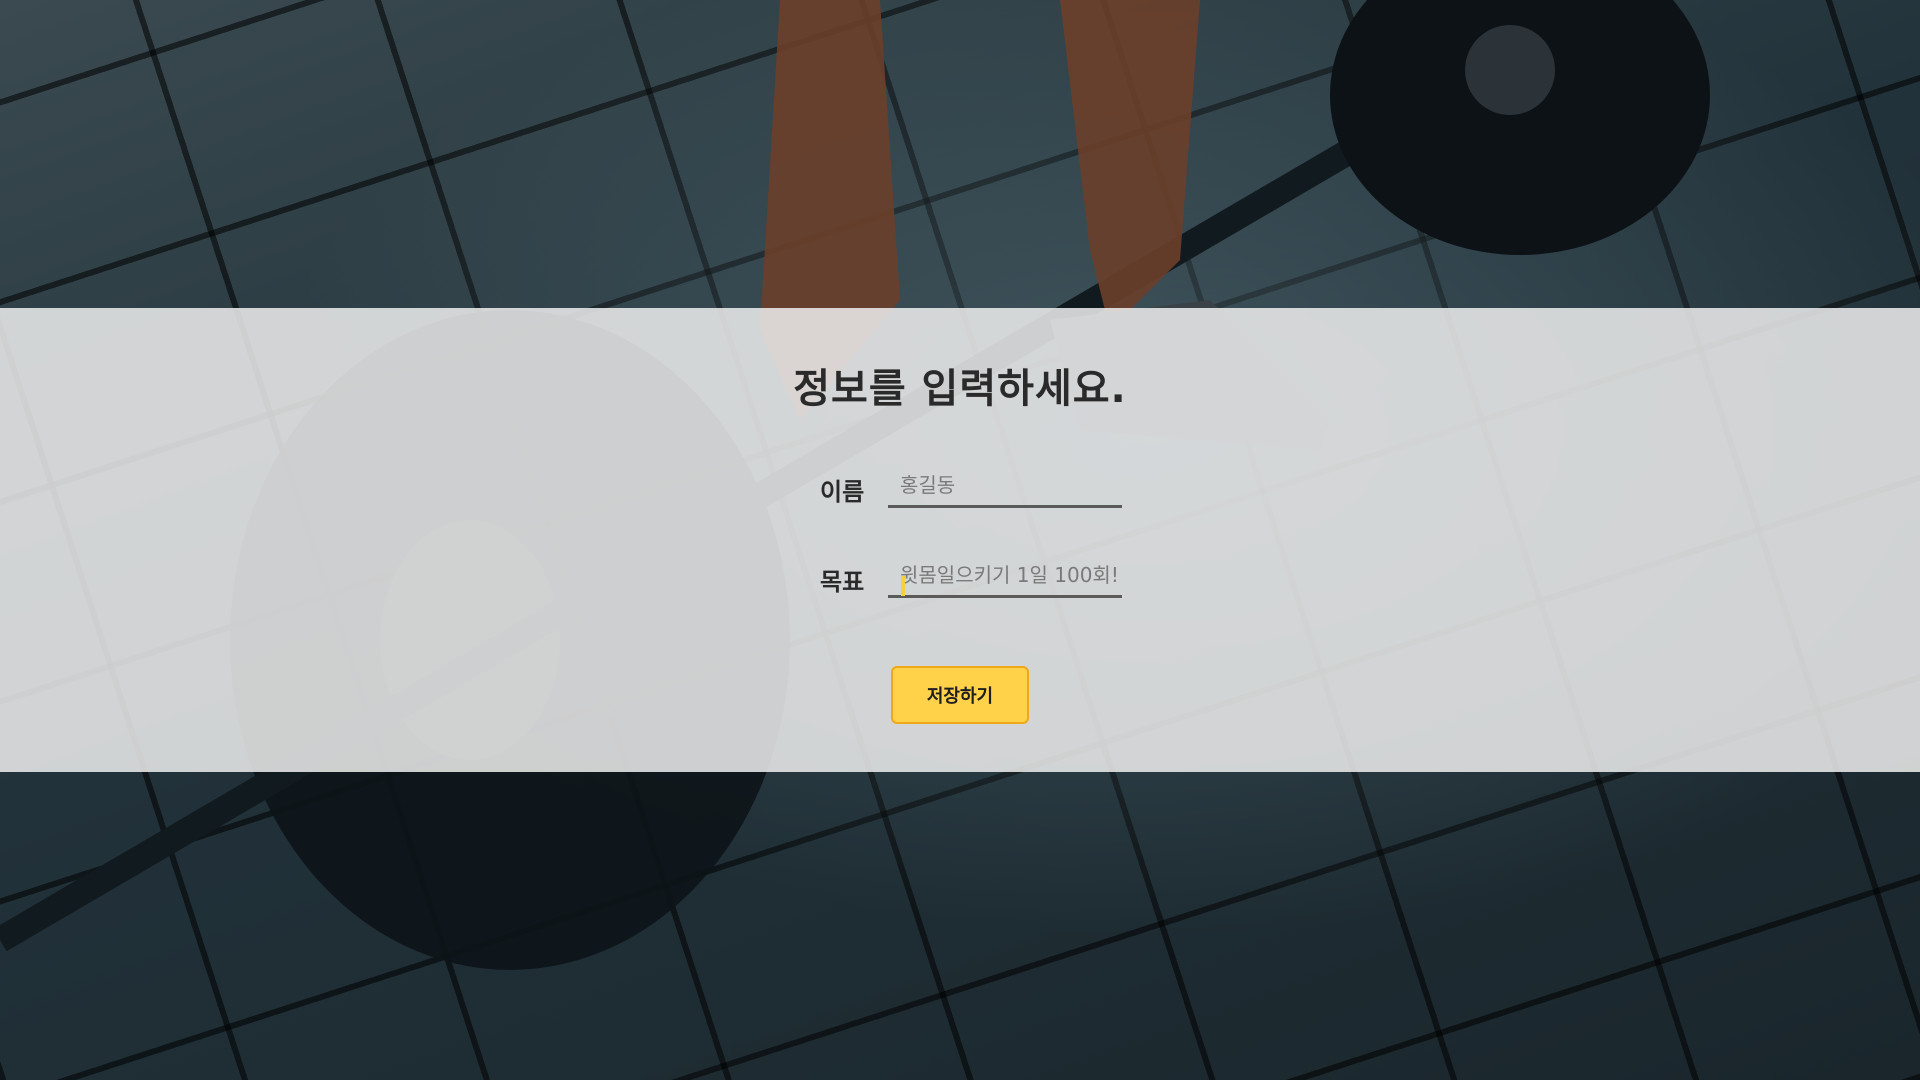 Image resolution: width=1920 pixels, height=1080 pixels. What do you see at coordinates (842, 582) in the screenshot?
I see `goal-label: 목표` at bounding box center [842, 582].